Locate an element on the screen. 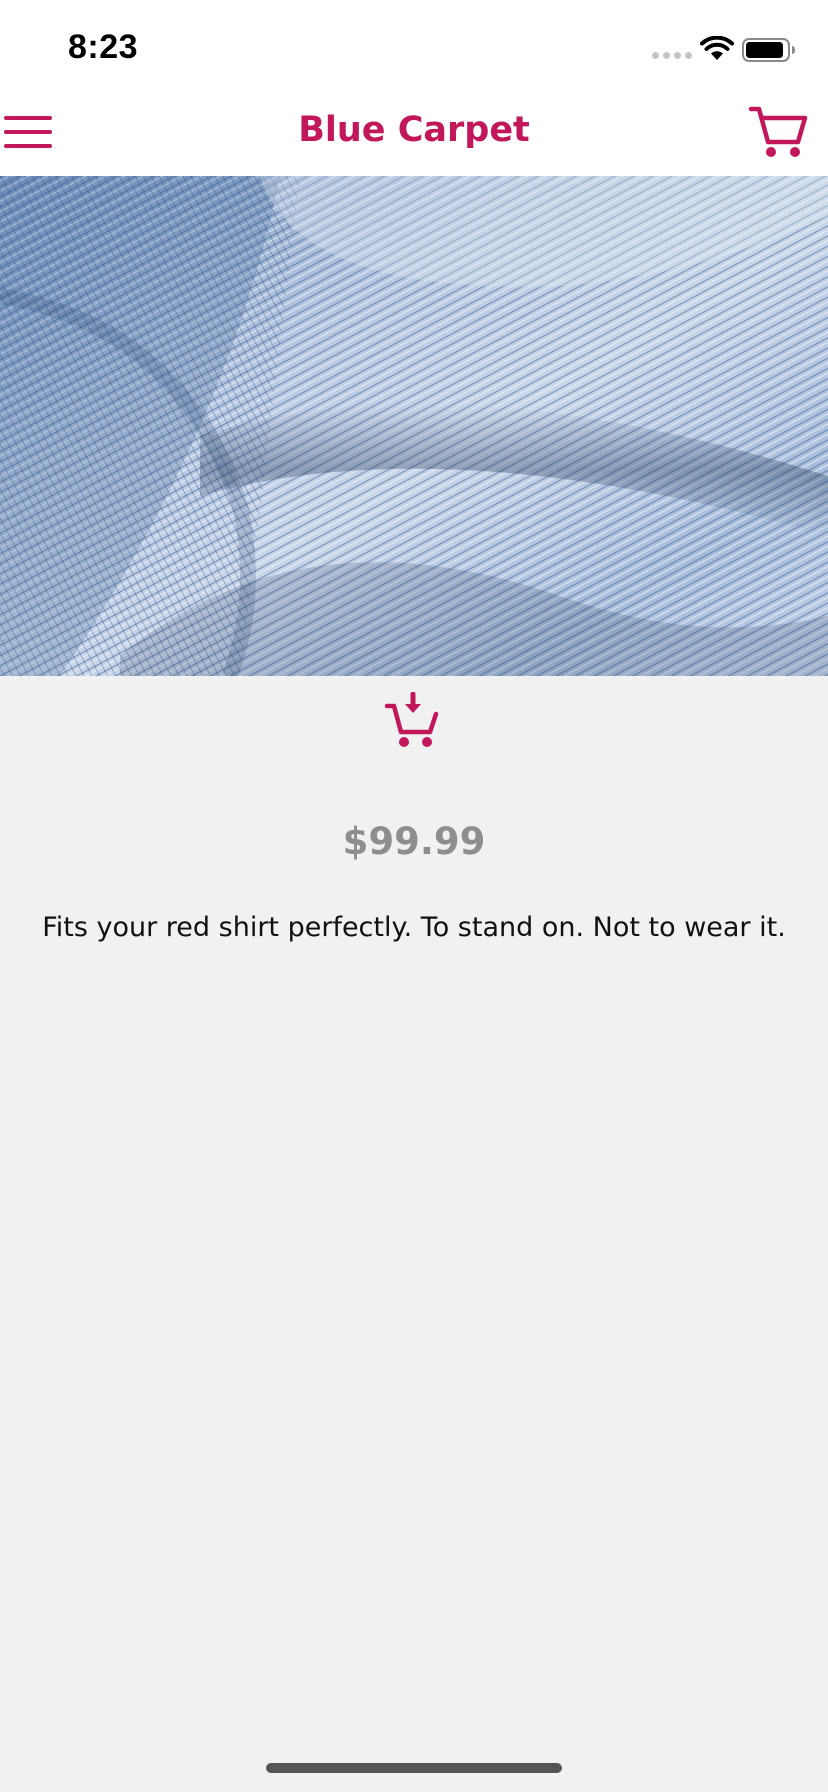 The image size is (828, 1792). status-bar: 8:23 is located at coordinates (414, 46).